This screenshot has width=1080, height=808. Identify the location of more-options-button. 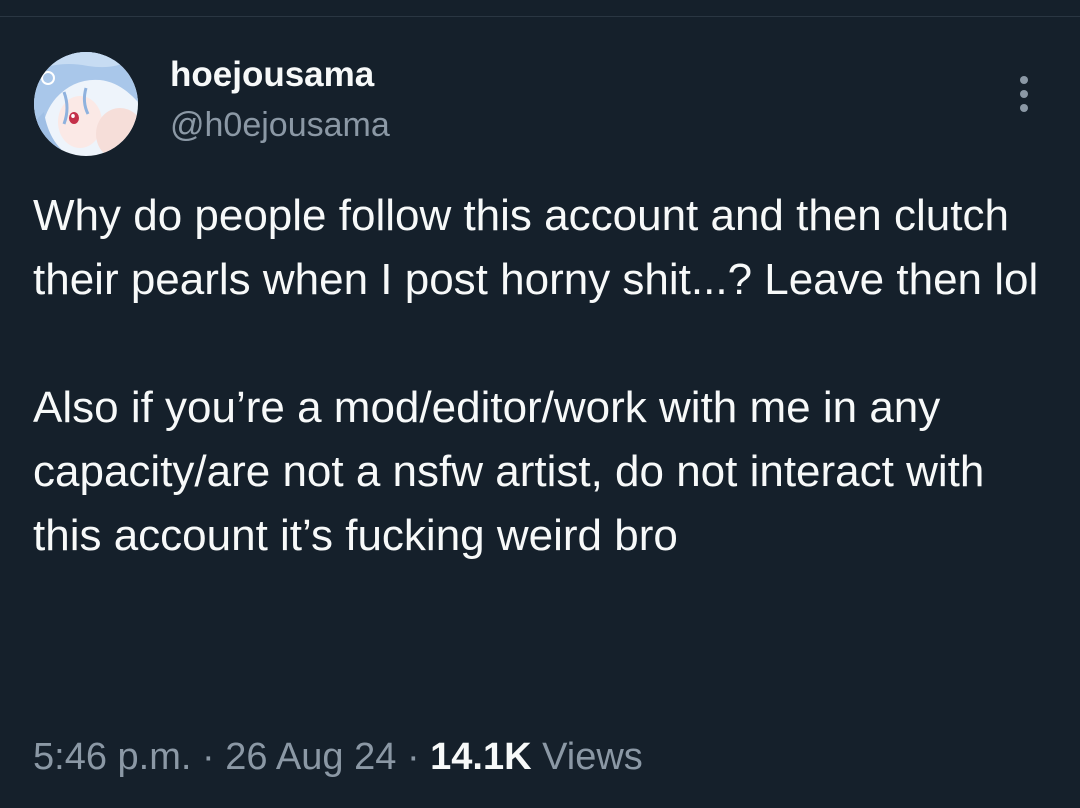
(1024, 94).